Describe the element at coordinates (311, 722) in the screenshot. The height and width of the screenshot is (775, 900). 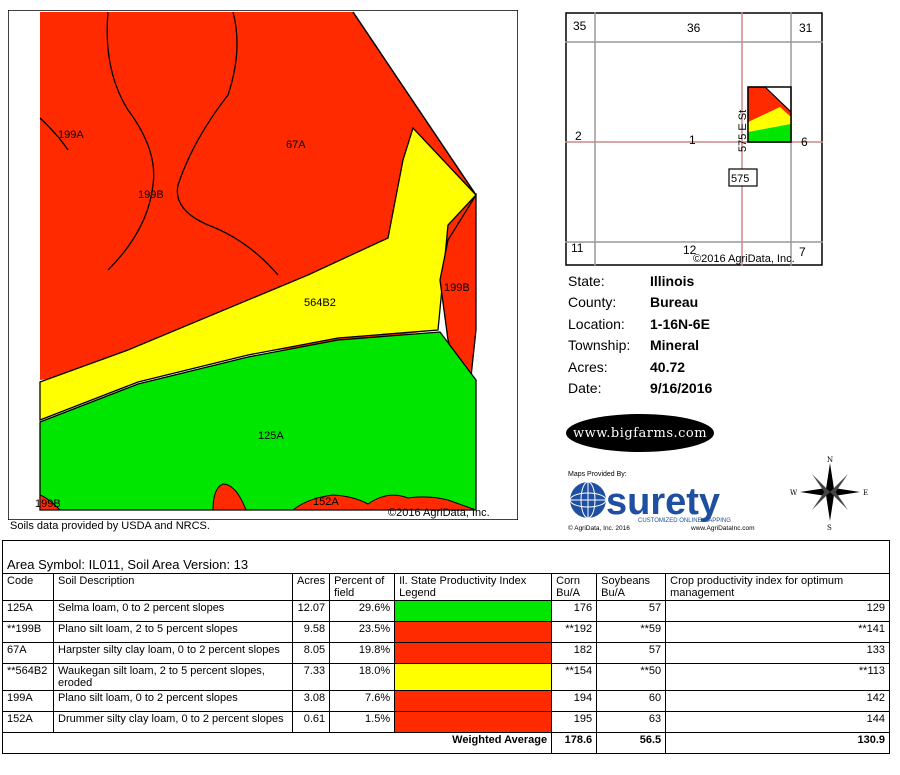
I see `cell-acres: 0.61` at that location.